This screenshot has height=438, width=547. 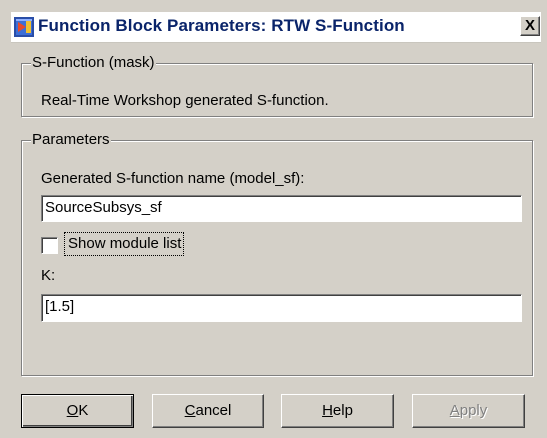 I want to click on close-icon: X, so click(x=529, y=25).